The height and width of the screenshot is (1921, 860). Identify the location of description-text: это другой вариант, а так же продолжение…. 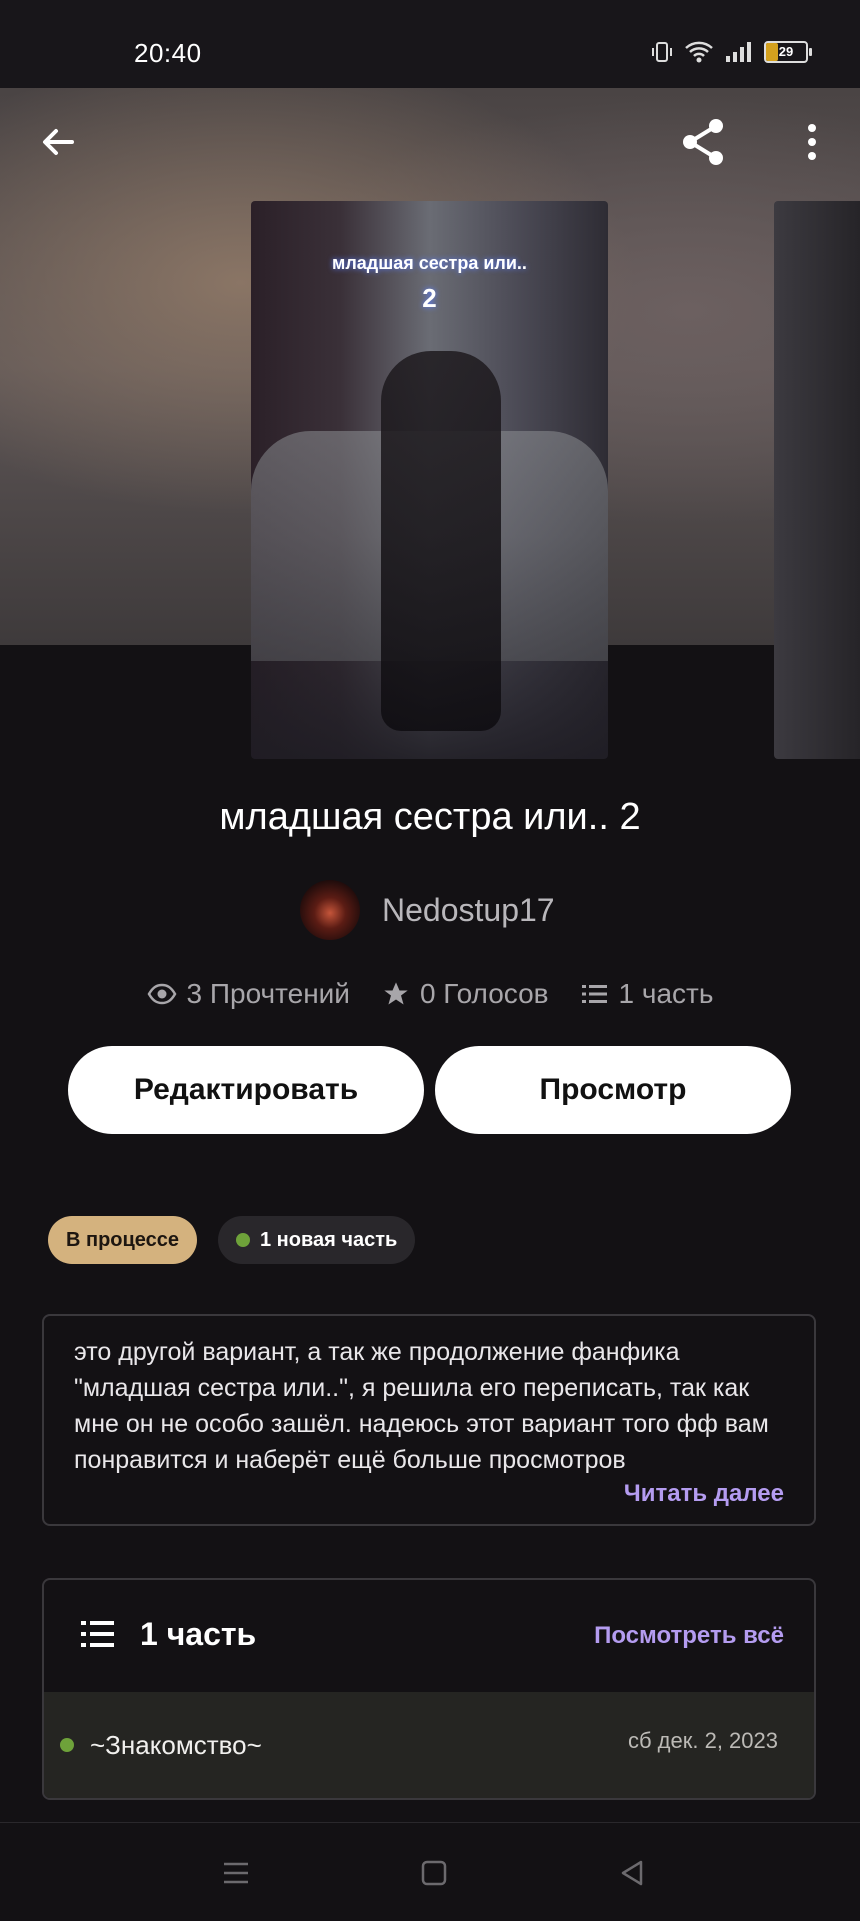
(421, 1406).